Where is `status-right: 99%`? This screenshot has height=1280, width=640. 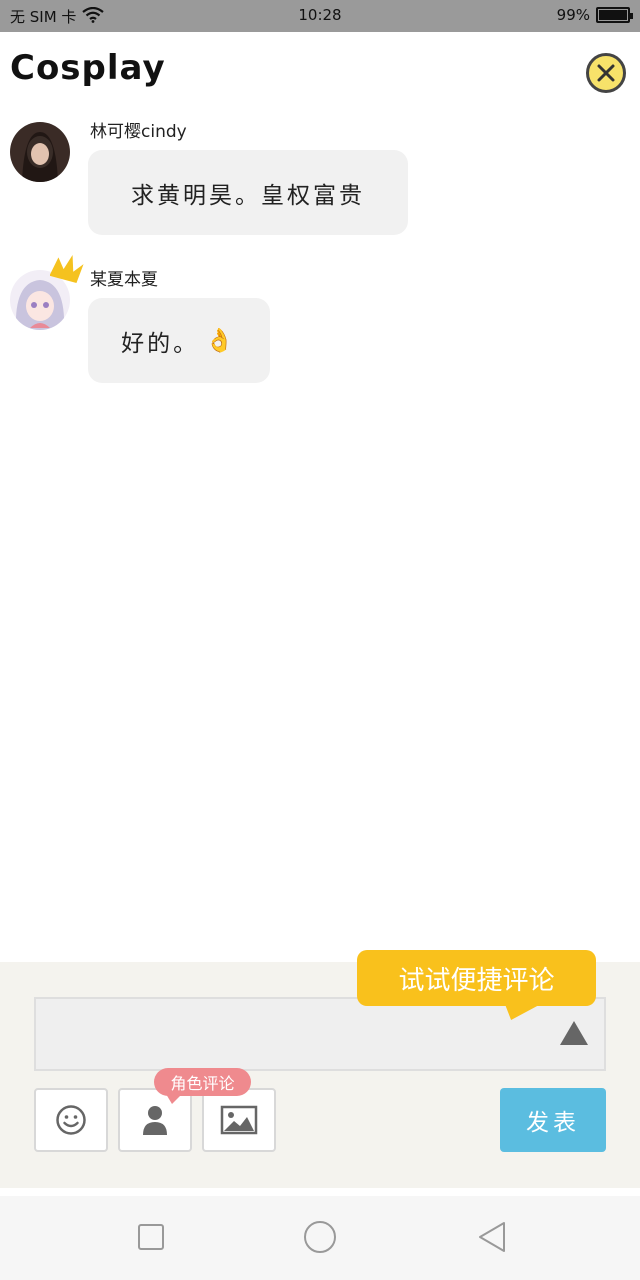
status-right: 99% is located at coordinates (594, 15).